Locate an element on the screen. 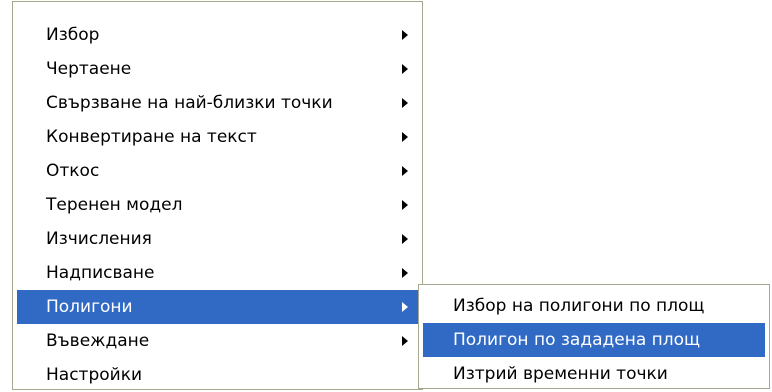  submenu-item-poligon-po-plosht: Полигон по зададена площ is located at coordinates (594, 340).